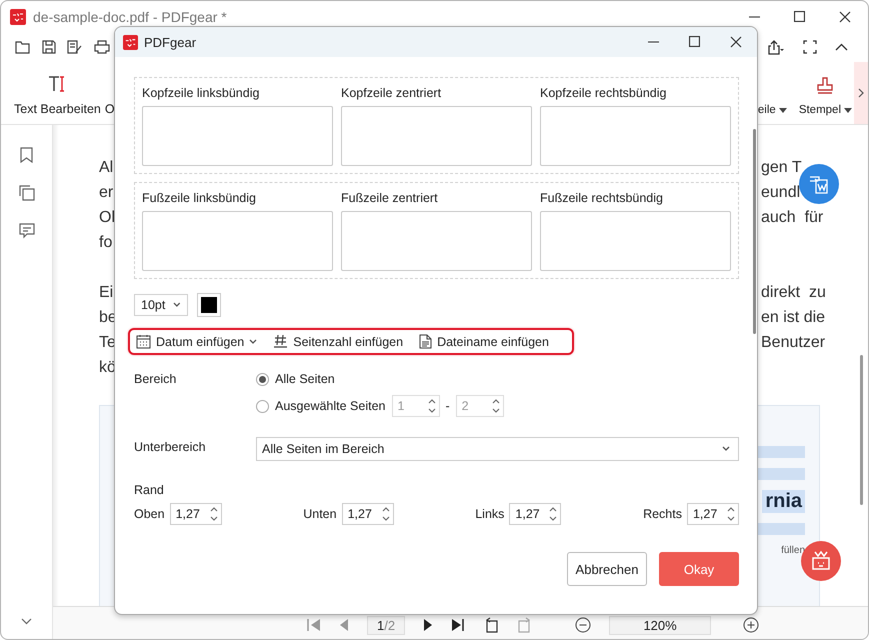  What do you see at coordinates (793, 293) in the screenshot?
I see `document-text: direkt zu` at bounding box center [793, 293].